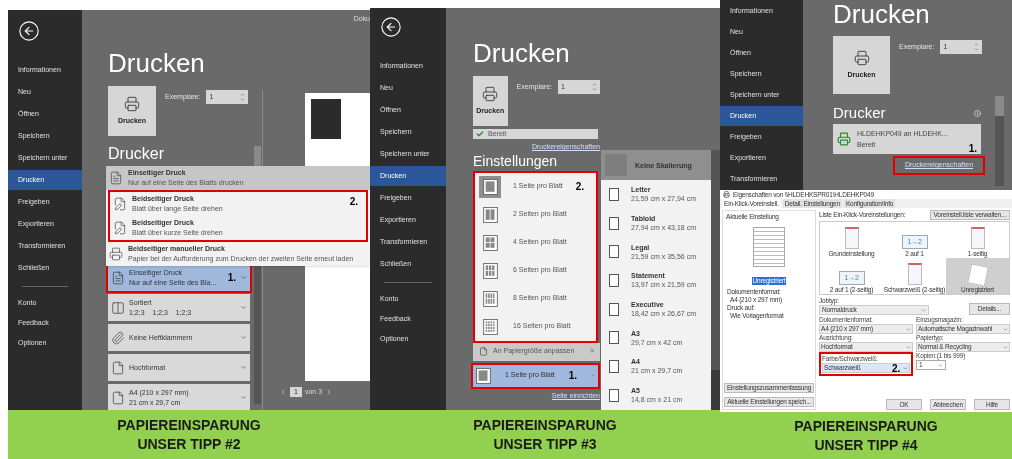 Image resolution: width=1012 pixels, height=459 pixels. What do you see at coordinates (283, 391) in the screenshot?
I see `previous-page-icon` at bounding box center [283, 391].